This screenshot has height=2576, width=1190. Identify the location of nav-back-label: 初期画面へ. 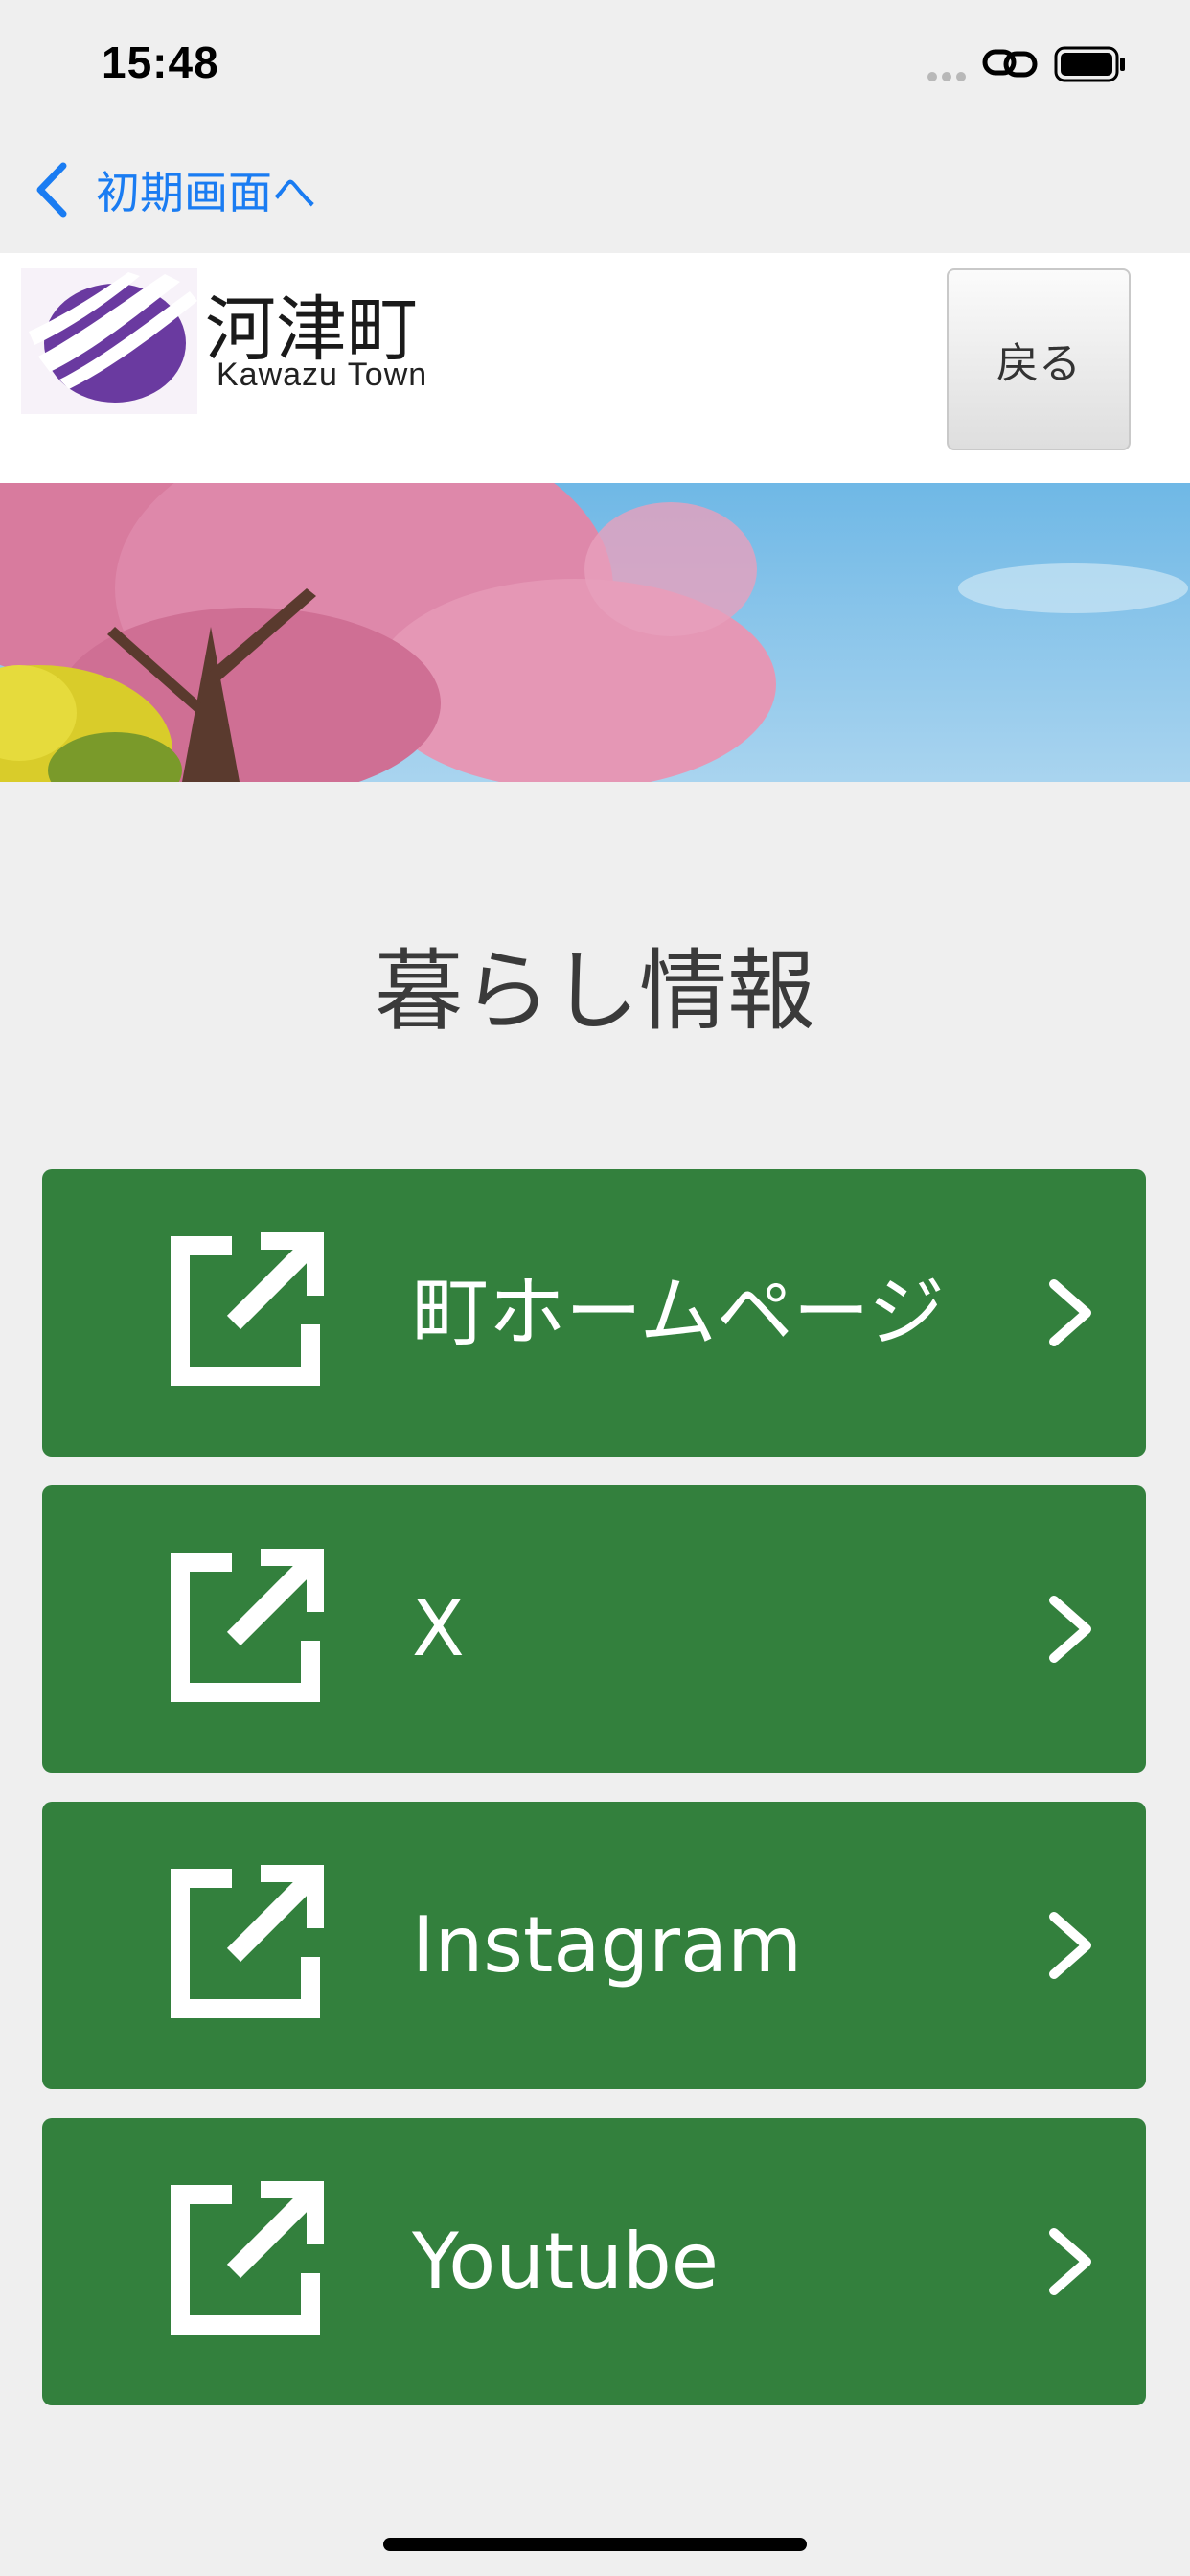
(206, 193).